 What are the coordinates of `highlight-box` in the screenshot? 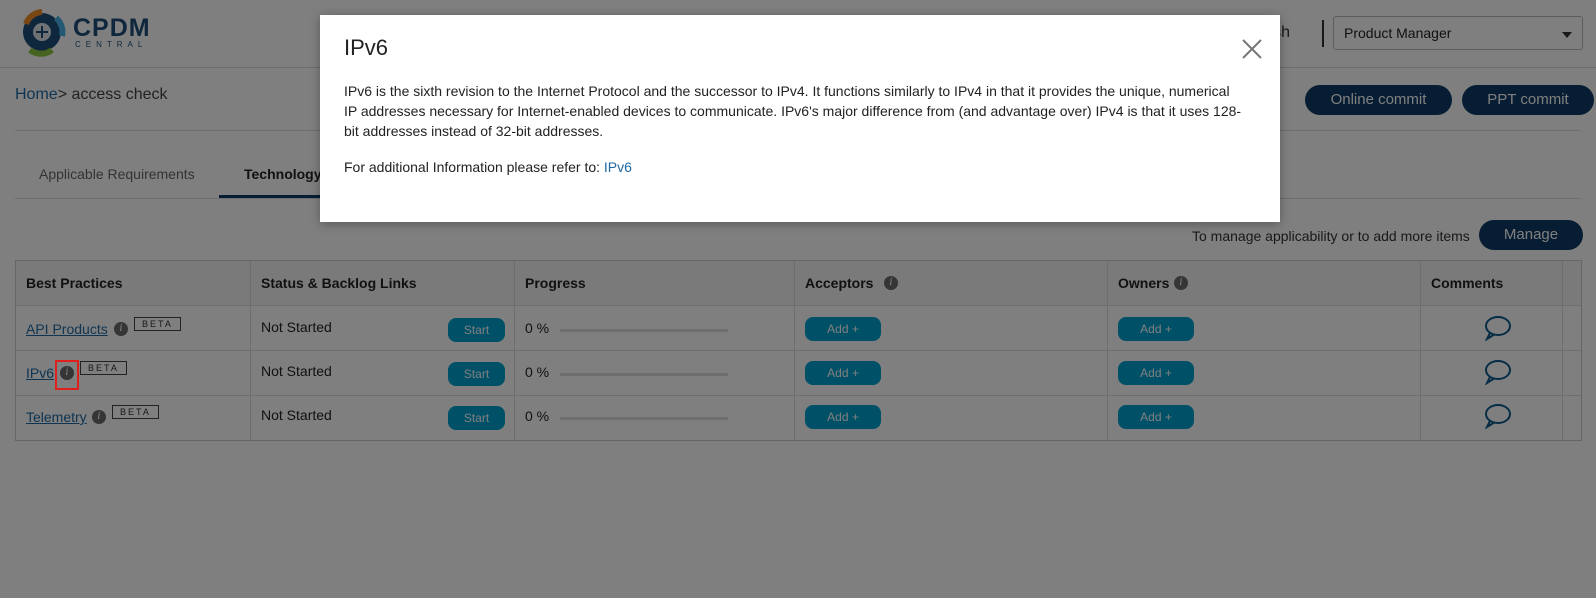 It's located at (67, 375).